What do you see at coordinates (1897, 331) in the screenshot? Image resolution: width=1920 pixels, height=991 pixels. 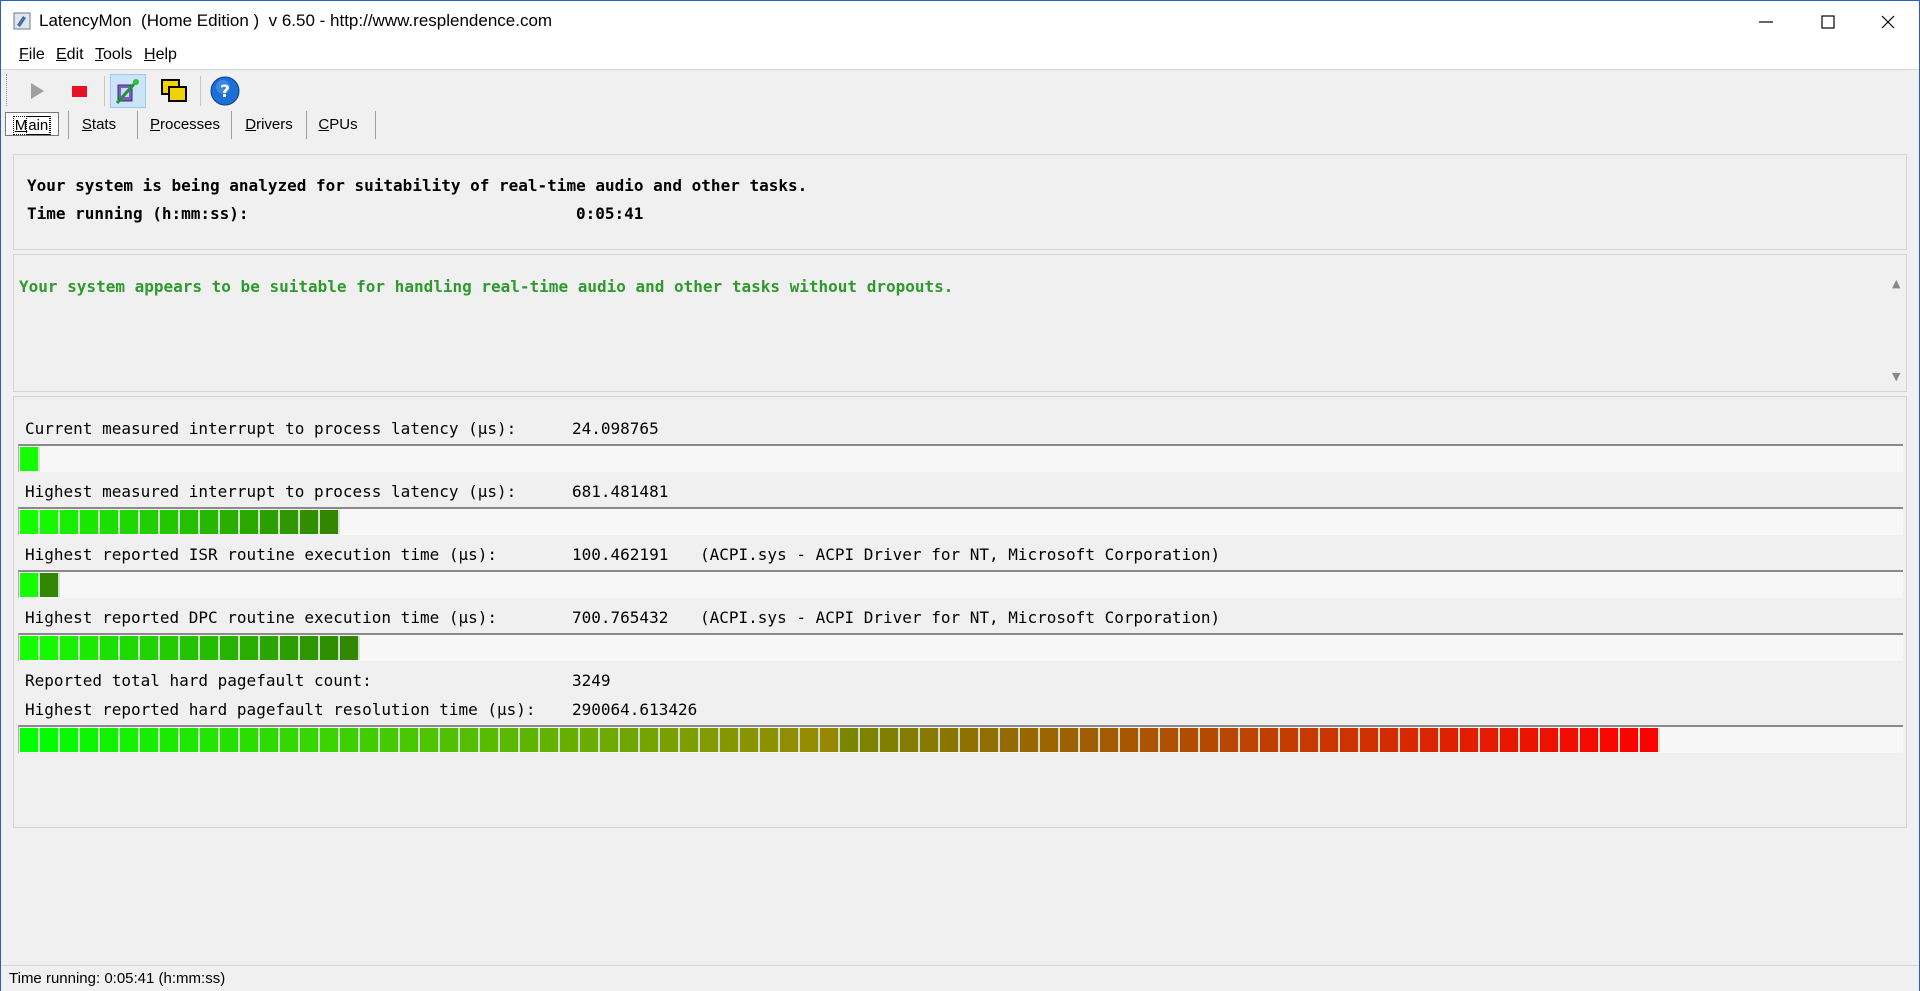 I see `verdict-scrollbar: ▲ ▼` at bounding box center [1897, 331].